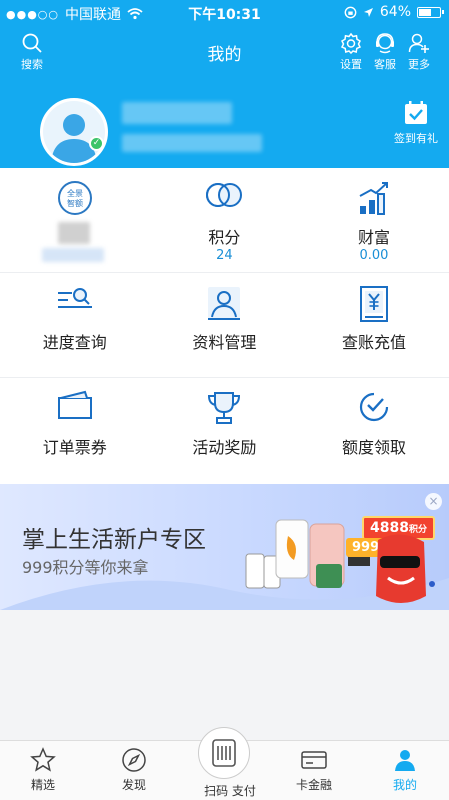 The height and width of the screenshot is (800, 449). I want to click on orders-icon-wrap, so click(75, 410).